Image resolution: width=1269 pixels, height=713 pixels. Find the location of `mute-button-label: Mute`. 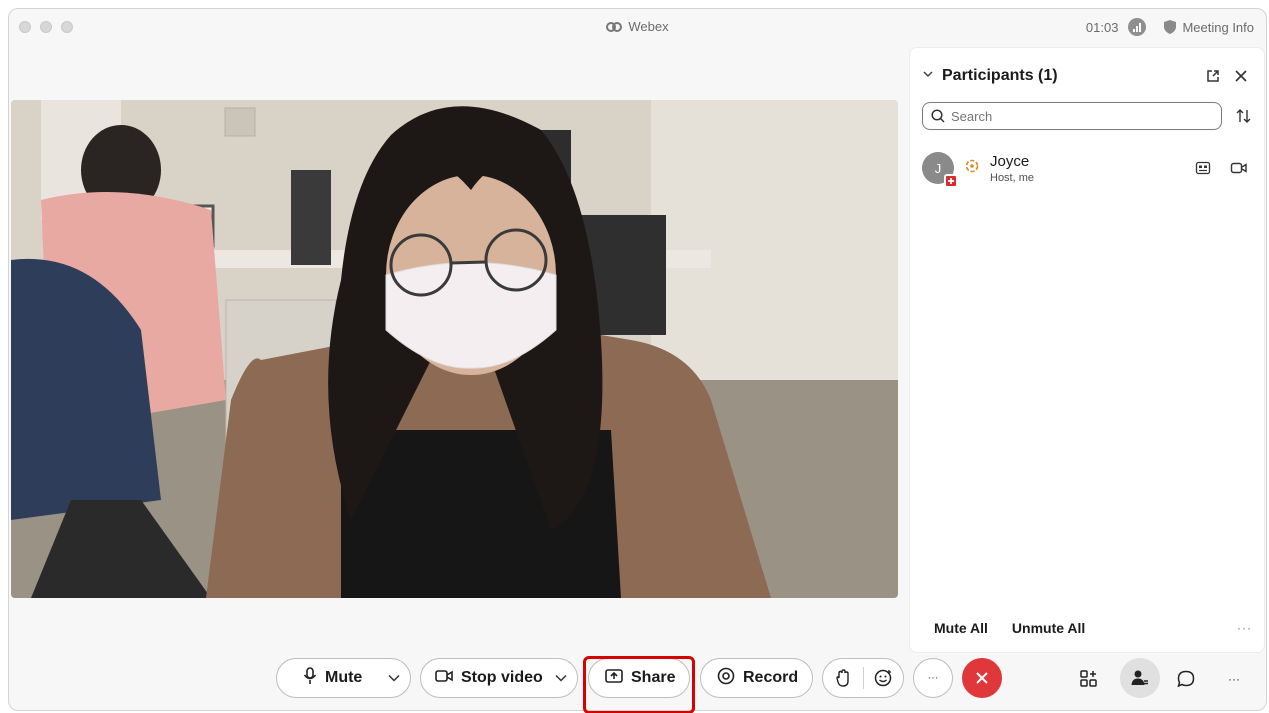

mute-button-label: Mute is located at coordinates (344, 677).